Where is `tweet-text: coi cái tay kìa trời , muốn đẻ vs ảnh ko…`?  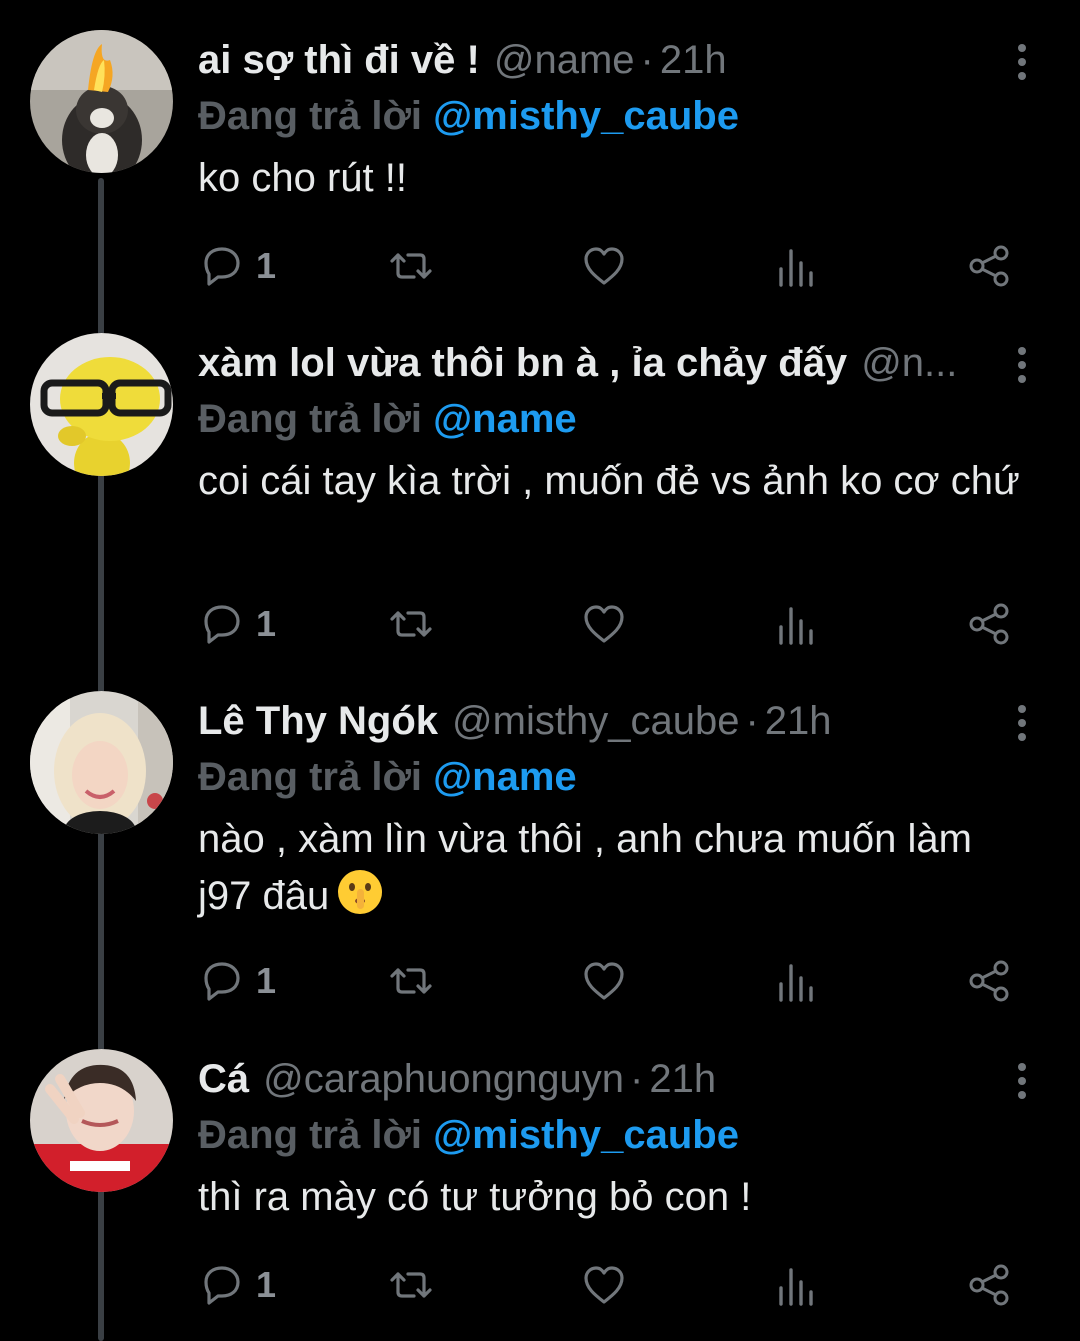 tweet-text: coi cái tay kìa trời , muốn đẻ vs ảnh ko… is located at coordinates (609, 481).